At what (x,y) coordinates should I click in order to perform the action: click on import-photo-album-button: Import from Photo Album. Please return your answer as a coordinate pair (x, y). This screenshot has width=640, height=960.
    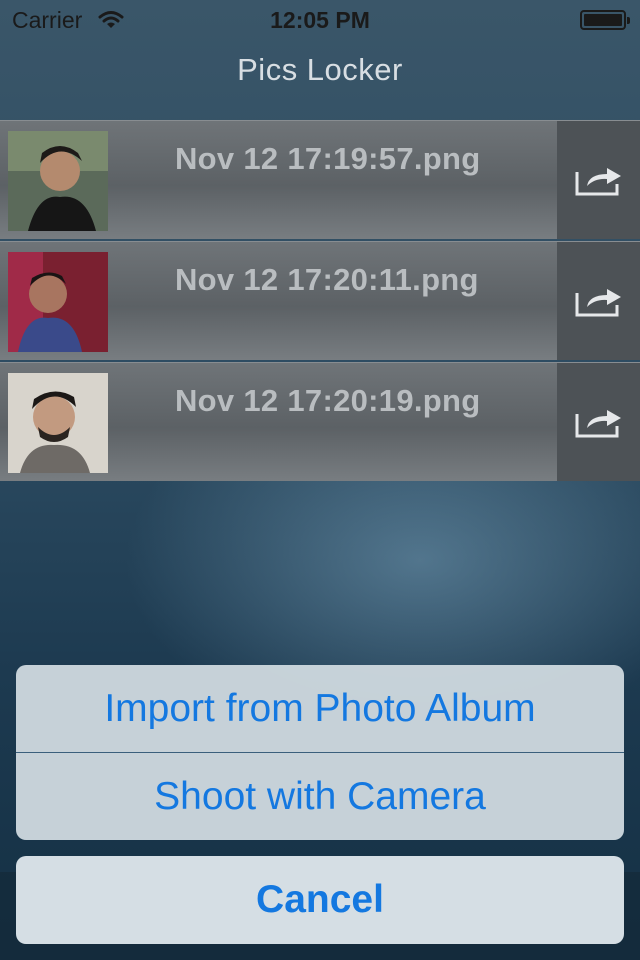
    Looking at the image, I should click on (320, 708).